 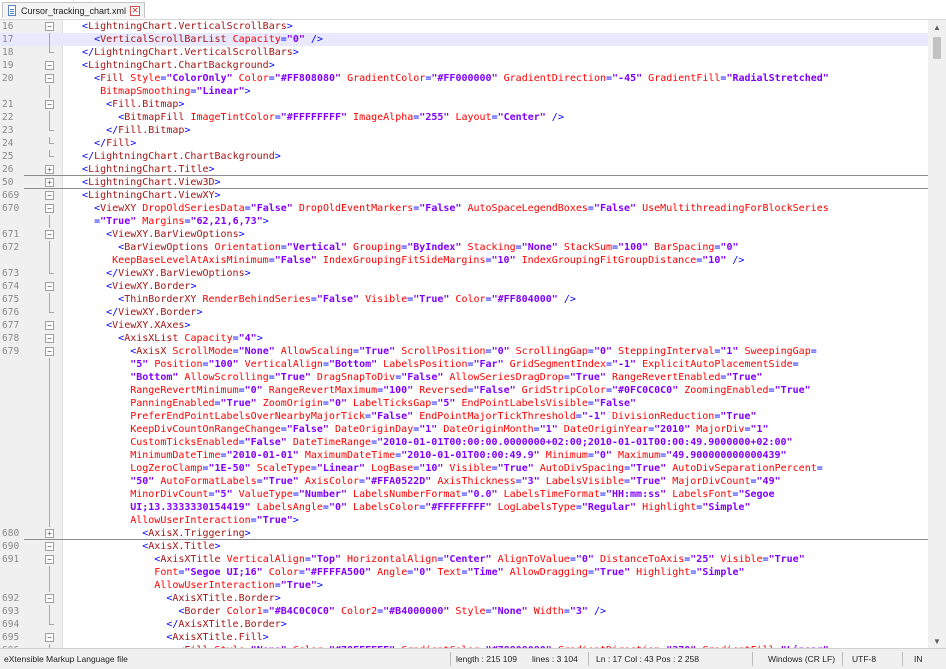 I want to click on code-attribute: ScrollPosition, so click(x=443, y=351).